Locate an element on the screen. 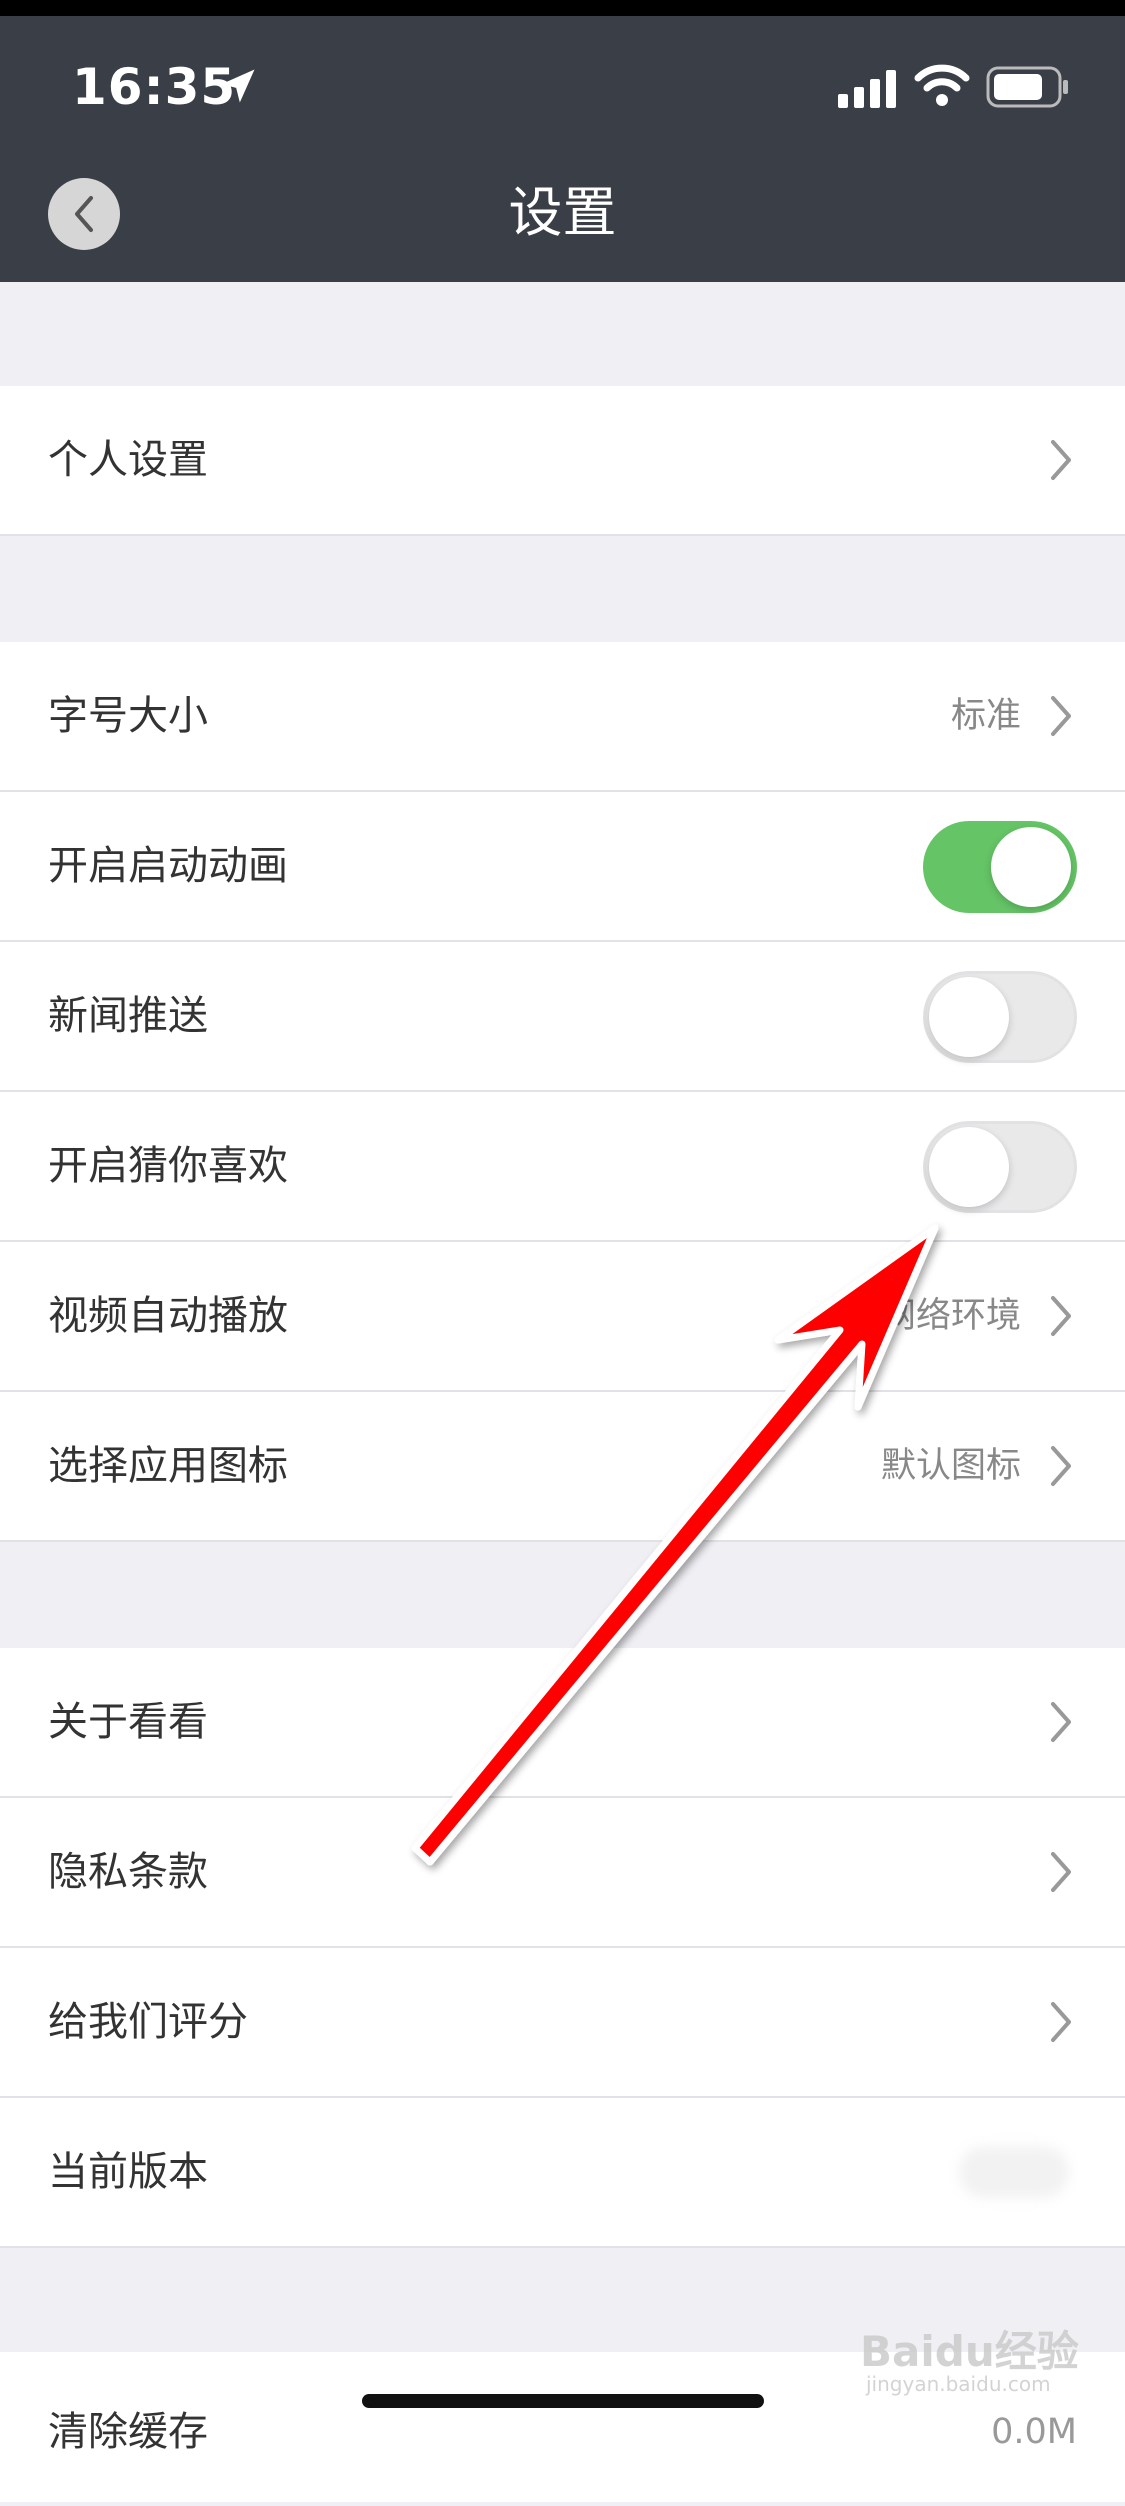  row-privacy: 隐私条款 is located at coordinates (562, 1873).